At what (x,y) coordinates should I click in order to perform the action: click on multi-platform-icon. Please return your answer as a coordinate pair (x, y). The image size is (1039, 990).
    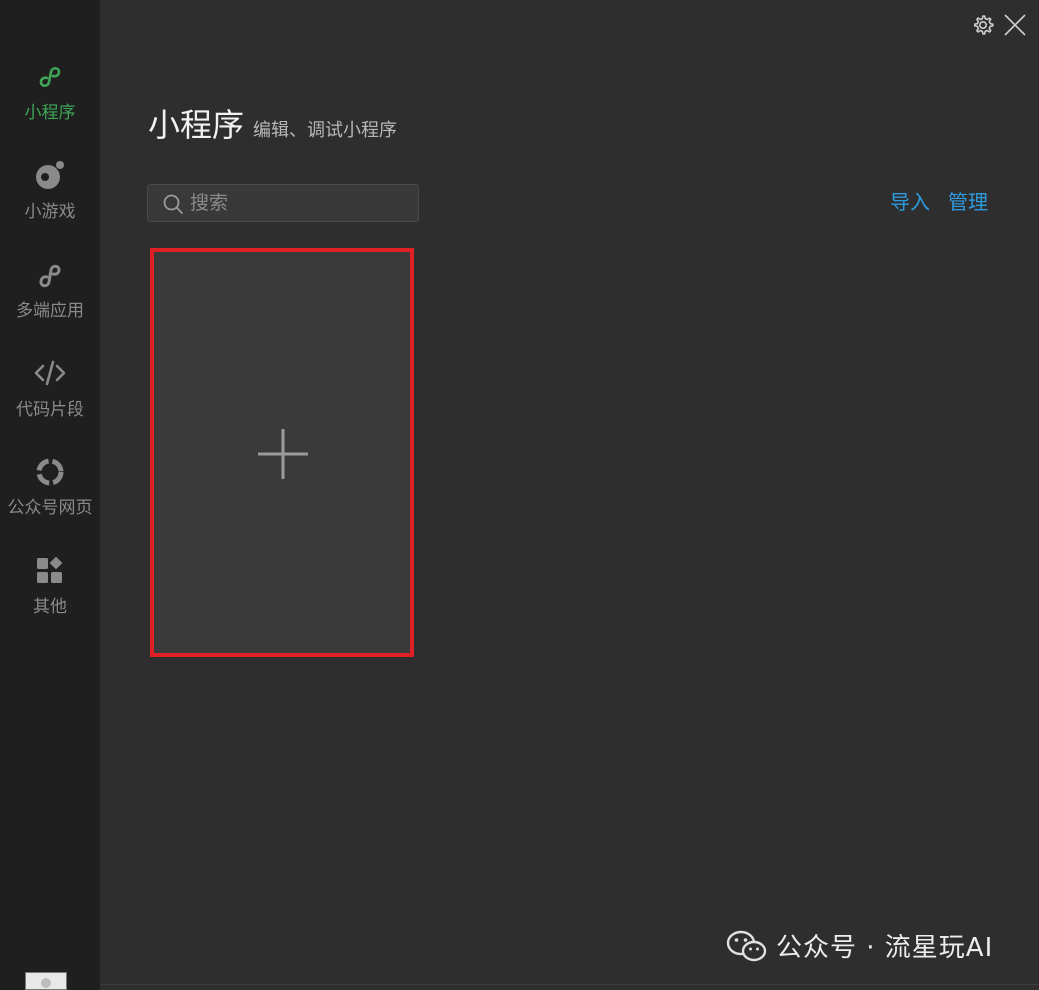
    Looking at the image, I should click on (50, 275).